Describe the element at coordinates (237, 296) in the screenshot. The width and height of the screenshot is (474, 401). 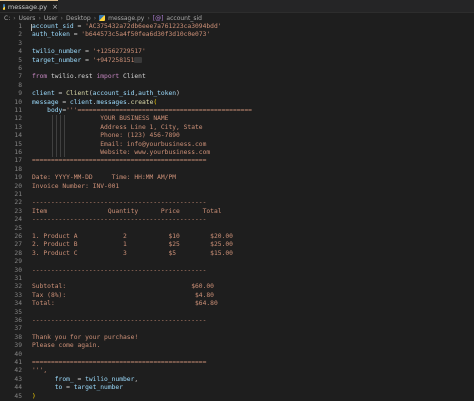
I see `code-line: 33 Tax (8%): $4.80` at that location.